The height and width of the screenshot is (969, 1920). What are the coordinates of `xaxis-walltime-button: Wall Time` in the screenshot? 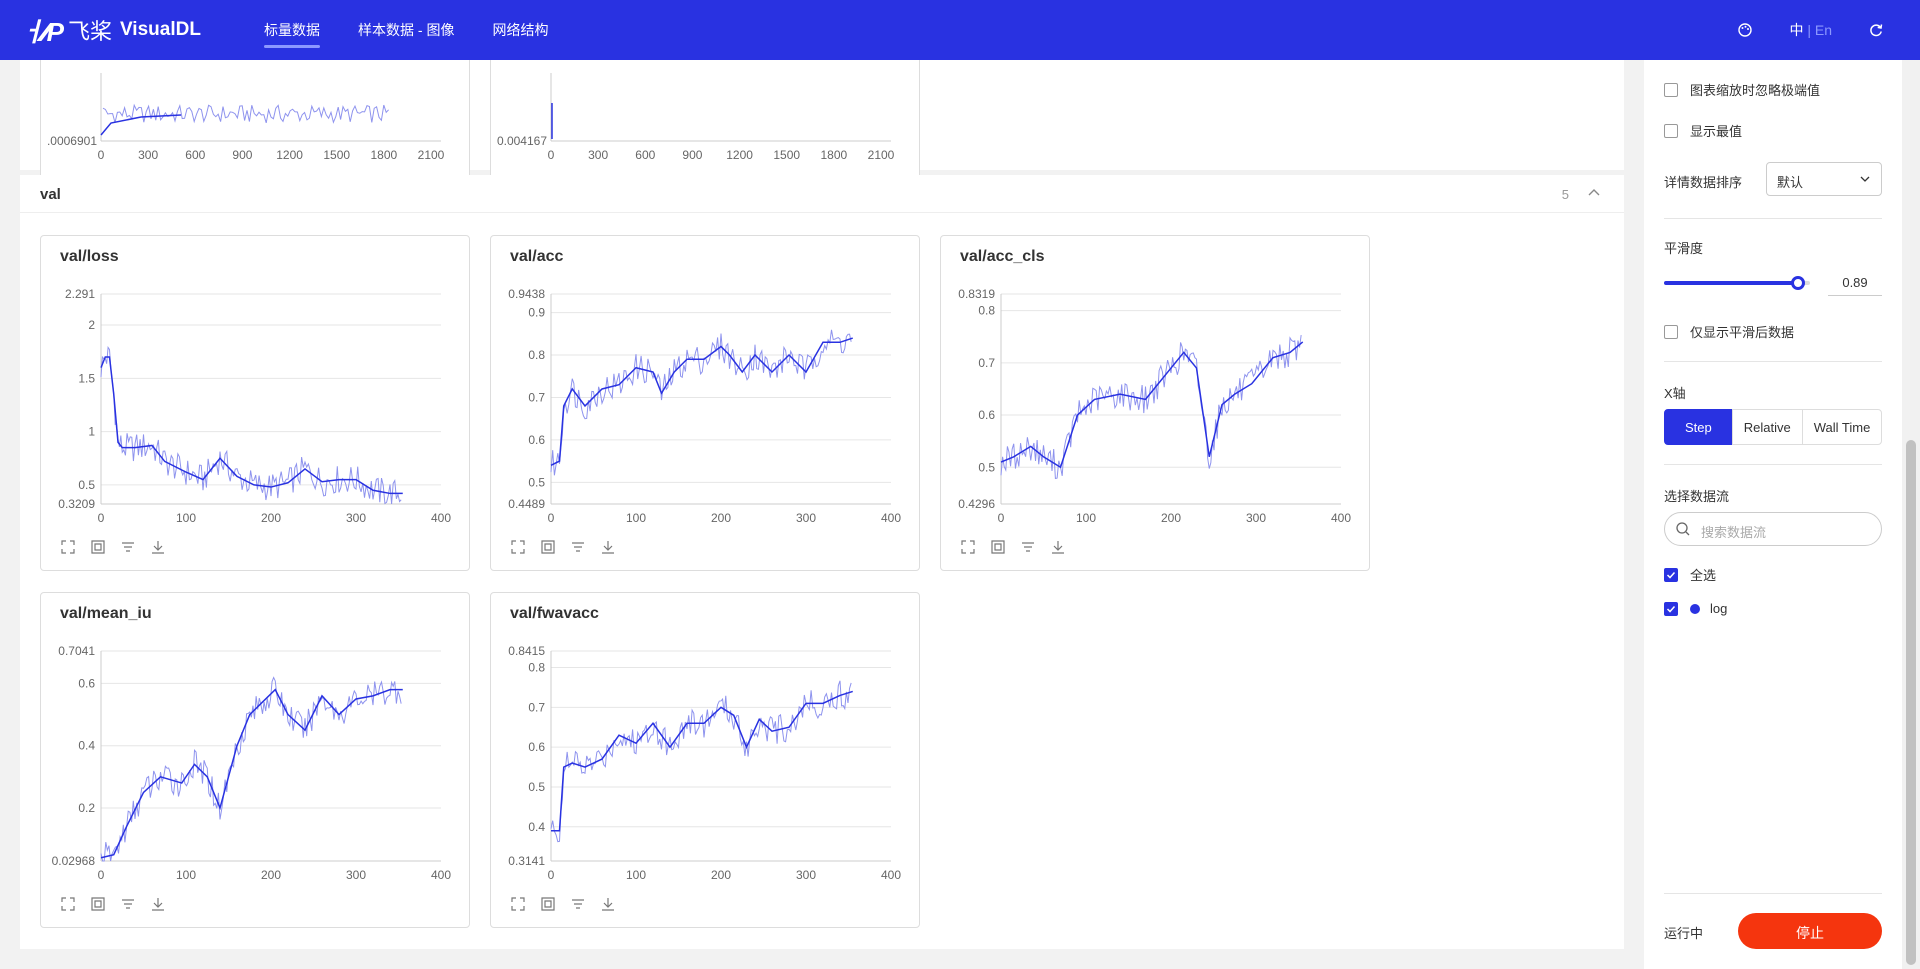 It's located at (1842, 427).